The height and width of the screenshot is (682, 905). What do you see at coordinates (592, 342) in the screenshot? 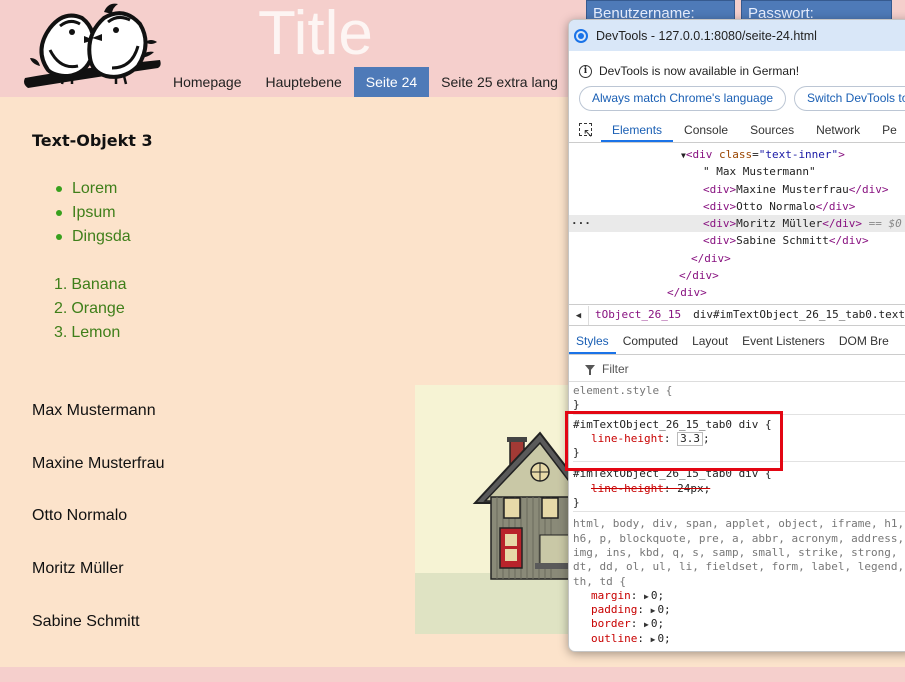
I see `tab-styles: Styles` at bounding box center [592, 342].